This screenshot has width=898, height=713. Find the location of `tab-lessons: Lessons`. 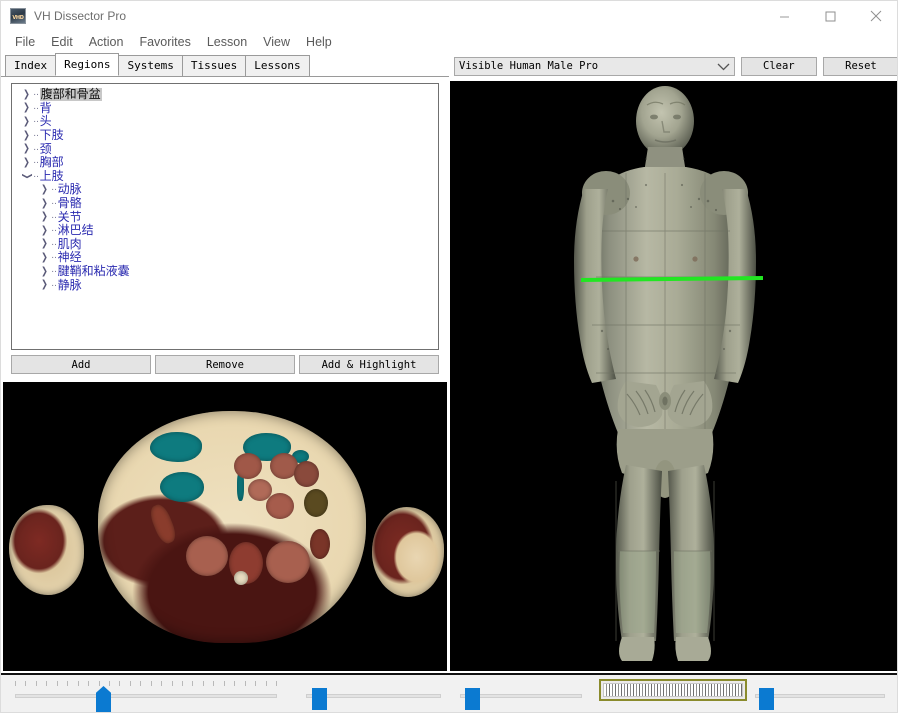

tab-lessons: Lessons is located at coordinates (277, 65).